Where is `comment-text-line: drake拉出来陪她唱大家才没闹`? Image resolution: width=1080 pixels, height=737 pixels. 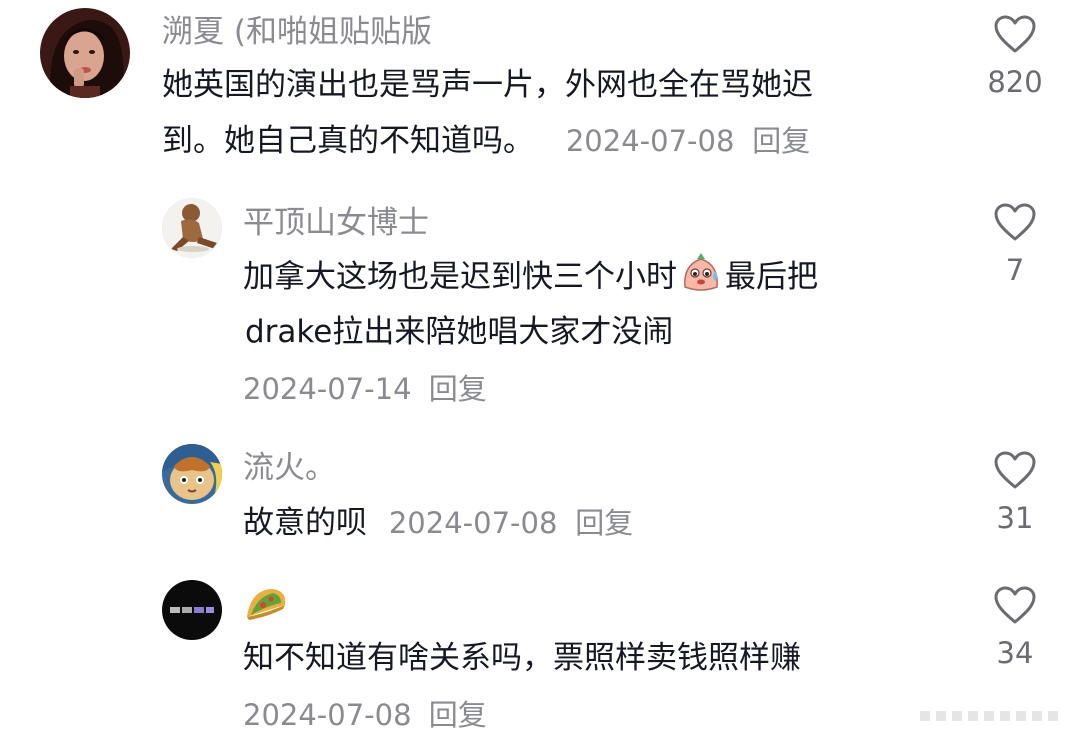 comment-text-line: drake拉出来陪她唱大家才没闹 is located at coordinates (459, 332).